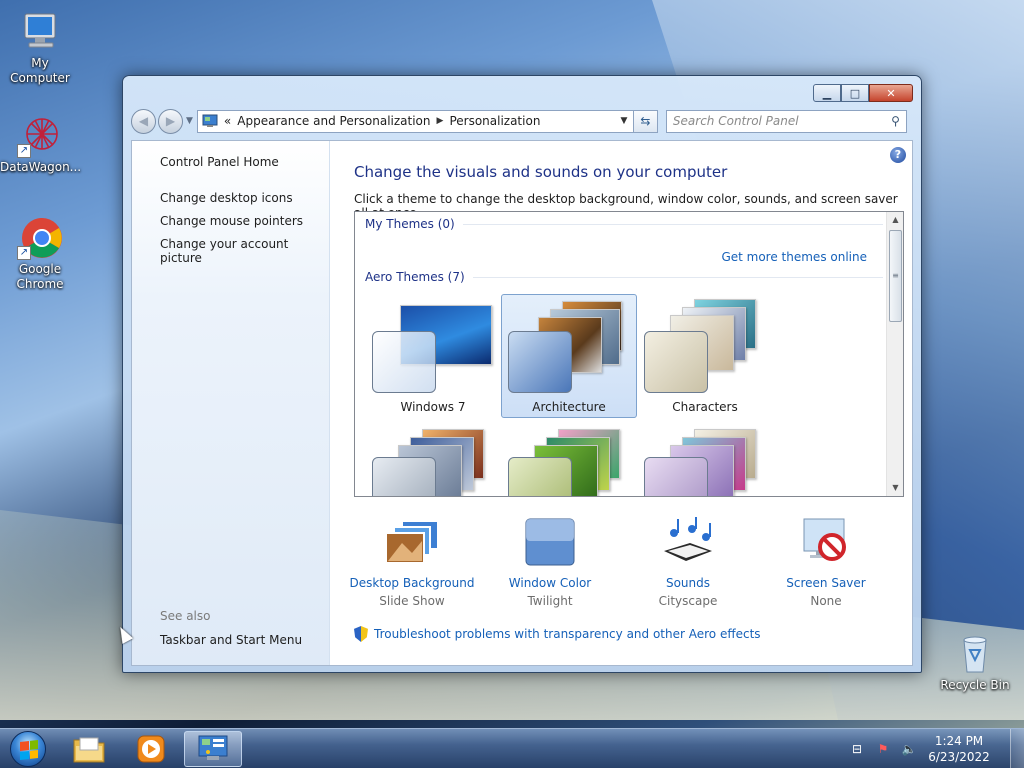  What do you see at coordinates (895, 121) in the screenshot?
I see `search-icon: ⚲` at bounding box center [895, 121].